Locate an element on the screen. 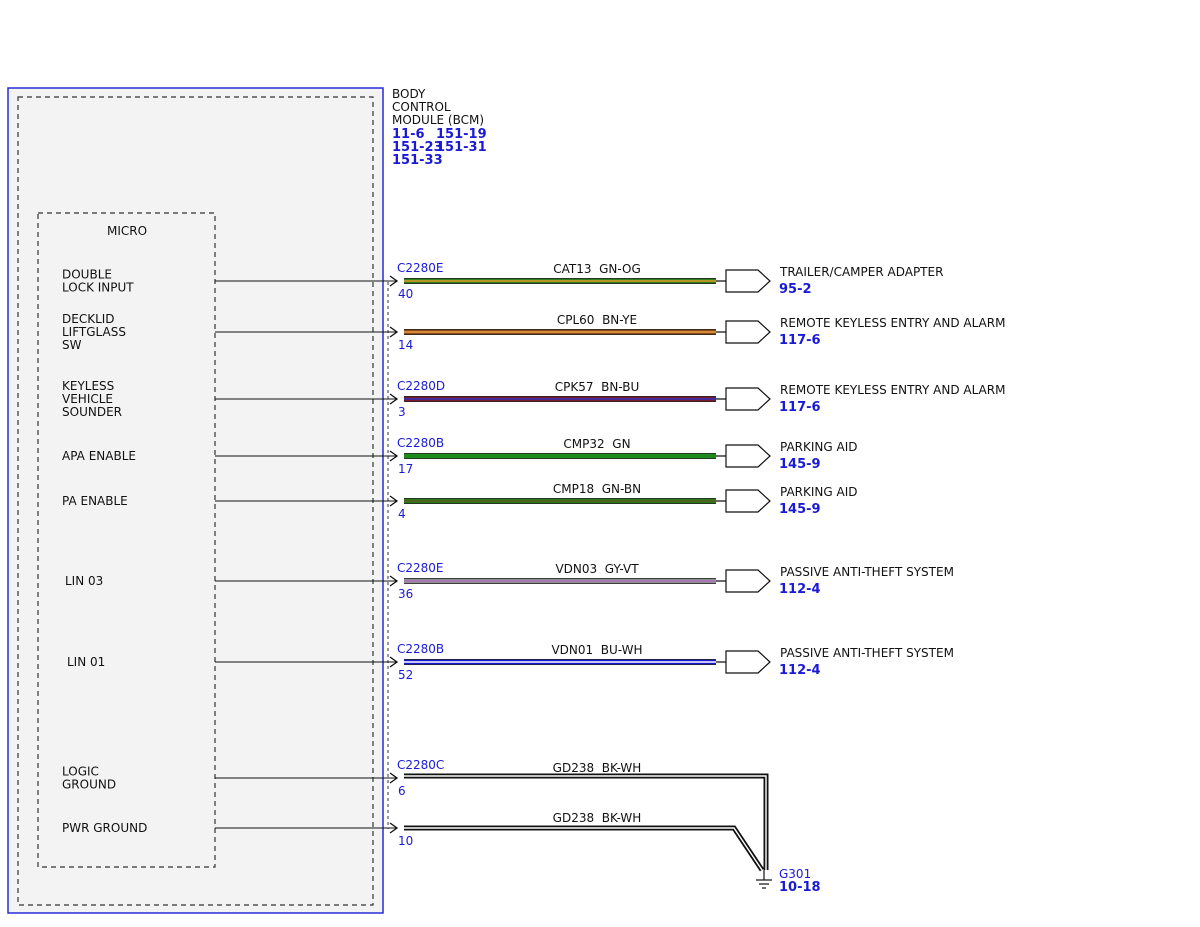 The width and height of the screenshot is (1200, 927). pin-label: SOUNDER is located at coordinates (92, 412).